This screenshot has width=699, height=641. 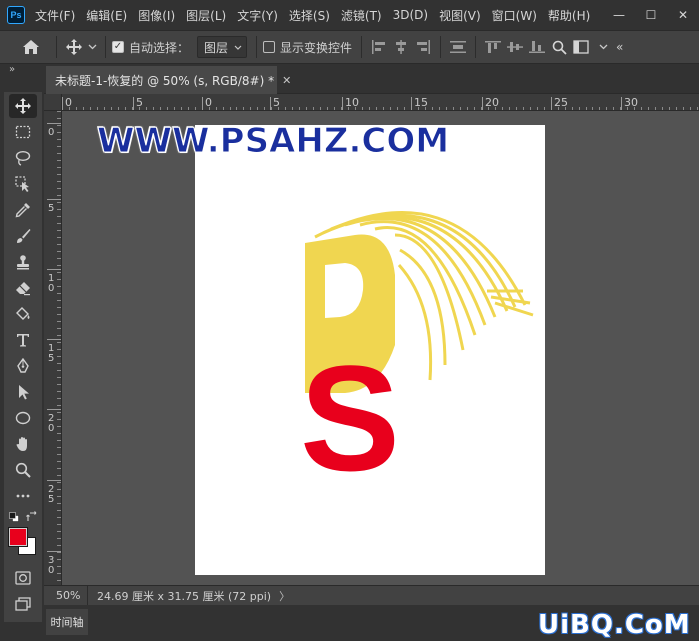 What do you see at coordinates (273, 141) in the screenshot?
I see `site-watermark-text: WWW.PSAHZ.COM` at bounding box center [273, 141].